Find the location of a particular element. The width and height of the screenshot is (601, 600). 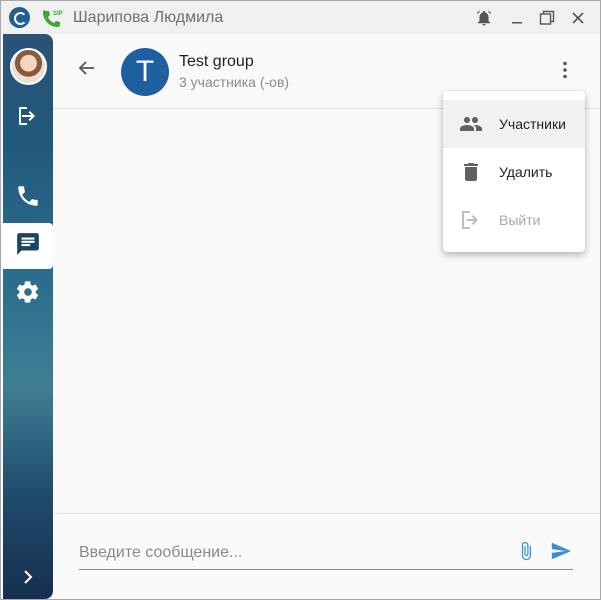

phone-icon is located at coordinates (28, 198).